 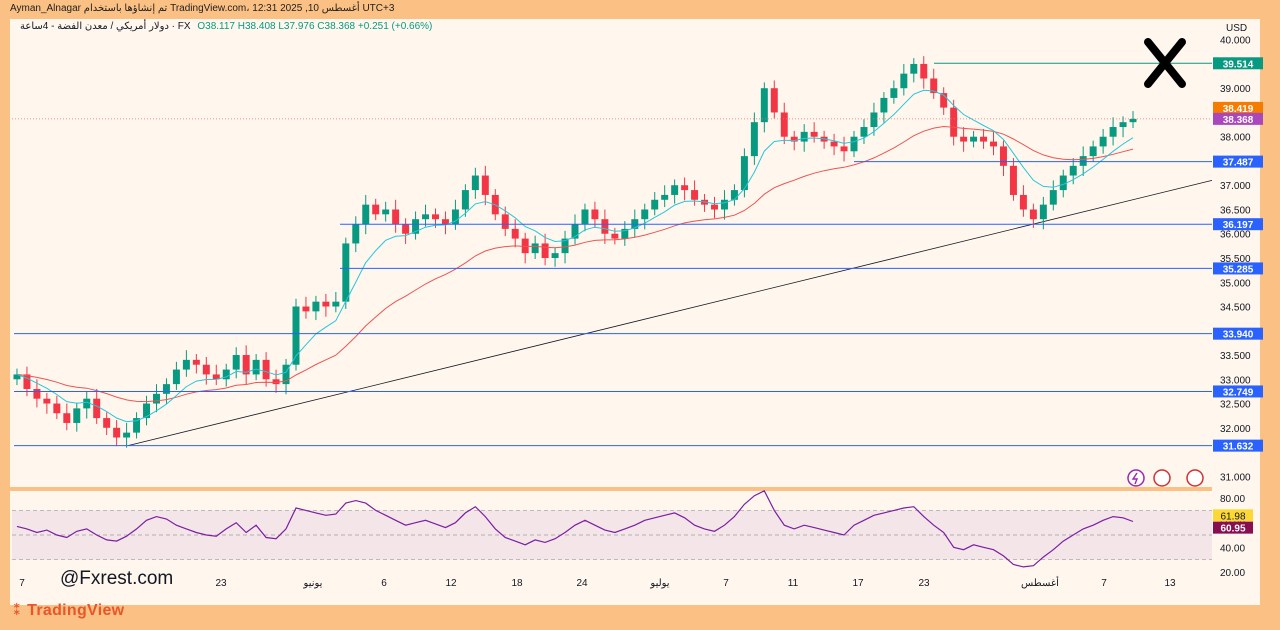 What do you see at coordinates (1136, 478) in the screenshot?
I see `lightning-icon` at bounding box center [1136, 478].